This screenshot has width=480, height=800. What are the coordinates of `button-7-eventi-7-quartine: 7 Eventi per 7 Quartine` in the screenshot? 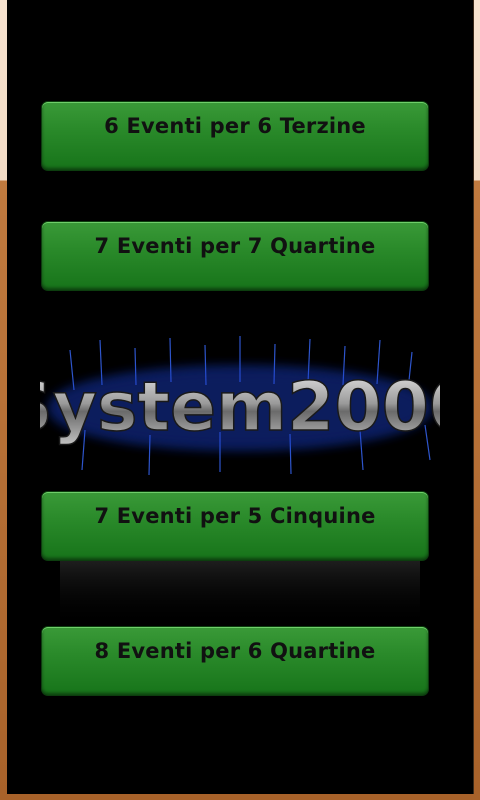 It's located at (235, 256).